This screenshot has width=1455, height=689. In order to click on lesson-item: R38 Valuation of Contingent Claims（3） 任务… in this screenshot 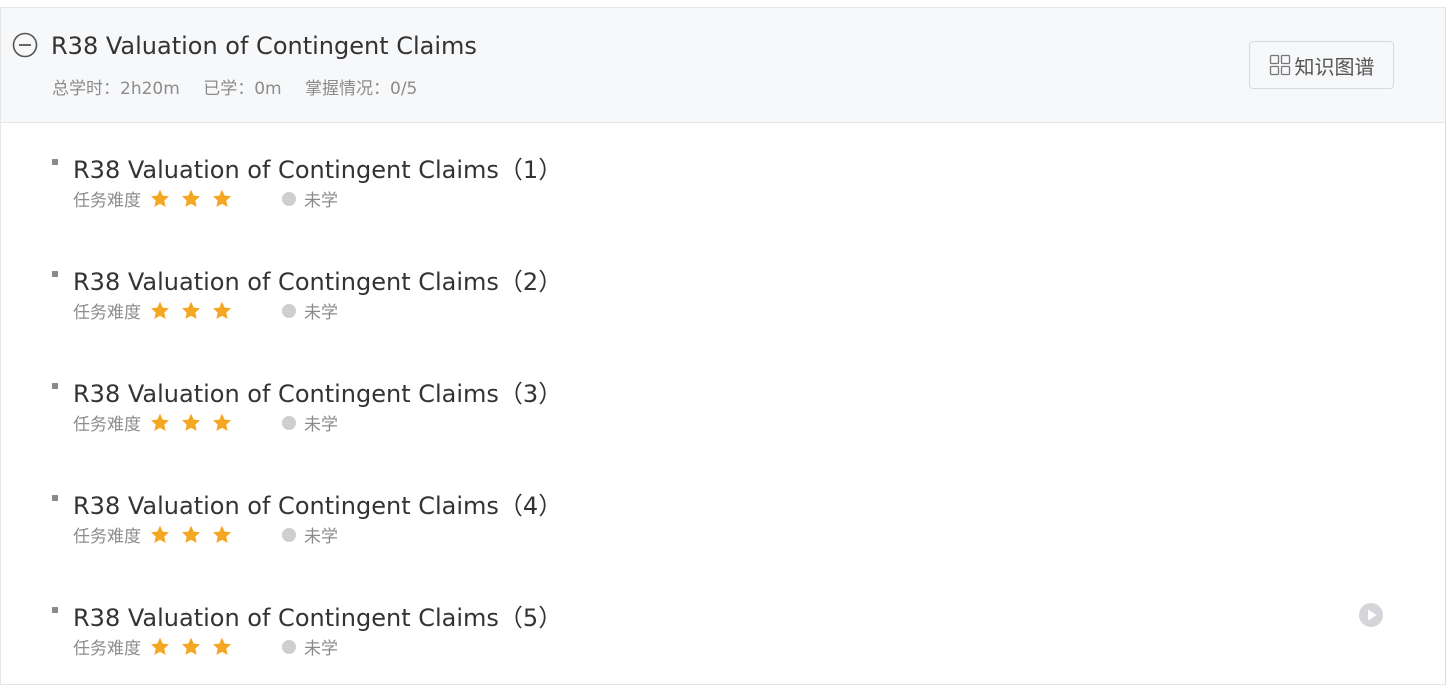, I will do `click(723, 419)`.